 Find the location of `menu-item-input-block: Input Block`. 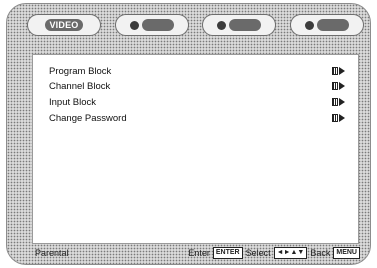

menu-item-input-block: Input Block is located at coordinates (197, 102).